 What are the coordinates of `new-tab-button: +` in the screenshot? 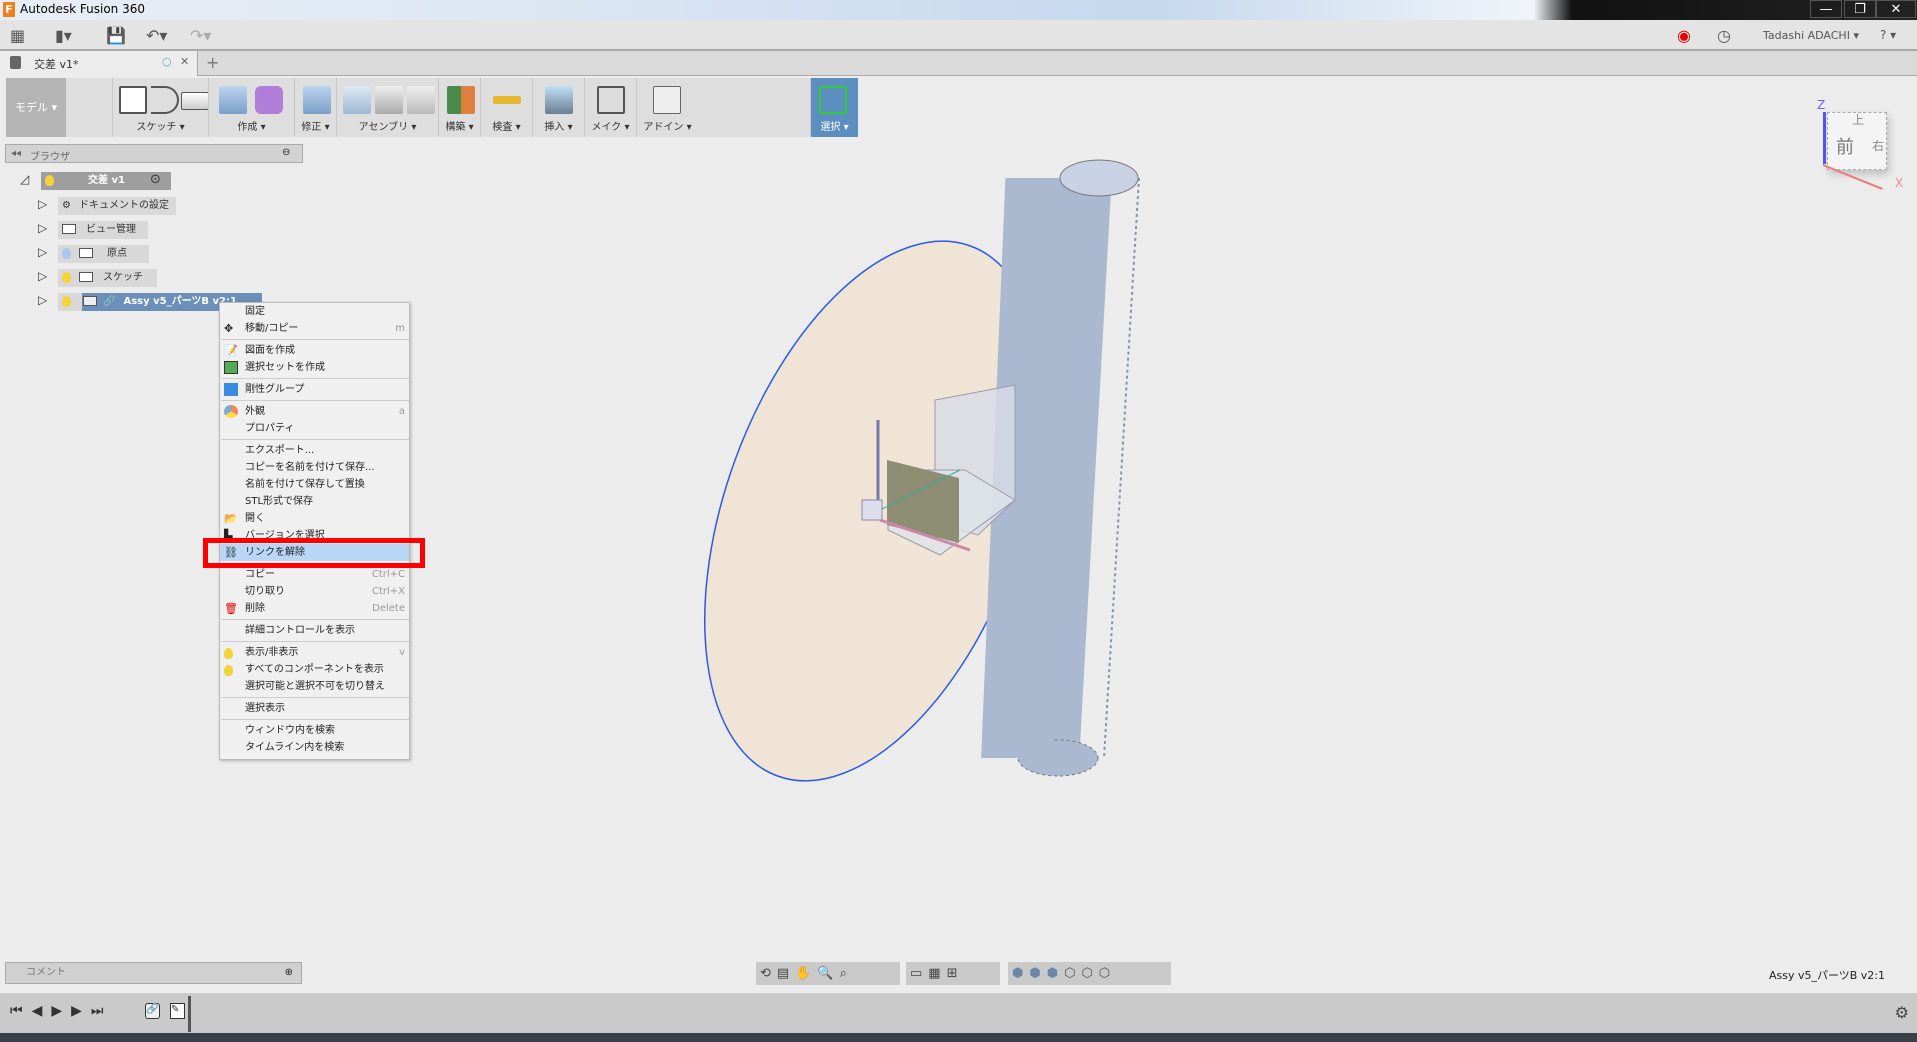 It's located at (212, 62).